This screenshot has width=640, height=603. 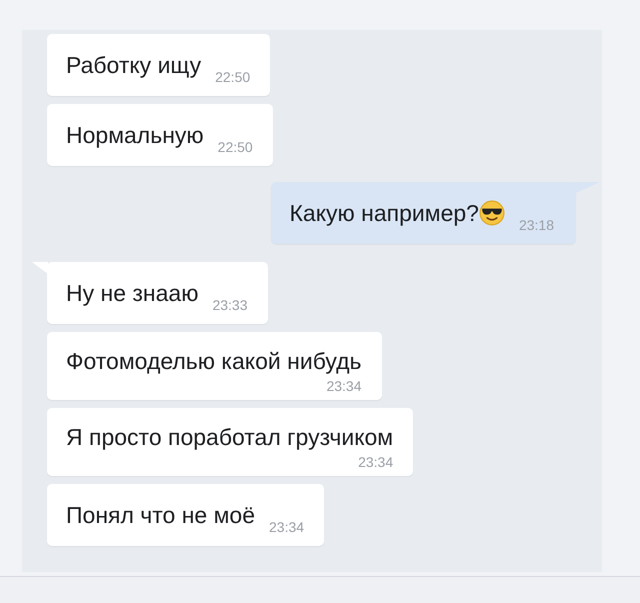 What do you see at coordinates (132, 293) in the screenshot?
I see `message-text: Ну не знааю` at bounding box center [132, 293].